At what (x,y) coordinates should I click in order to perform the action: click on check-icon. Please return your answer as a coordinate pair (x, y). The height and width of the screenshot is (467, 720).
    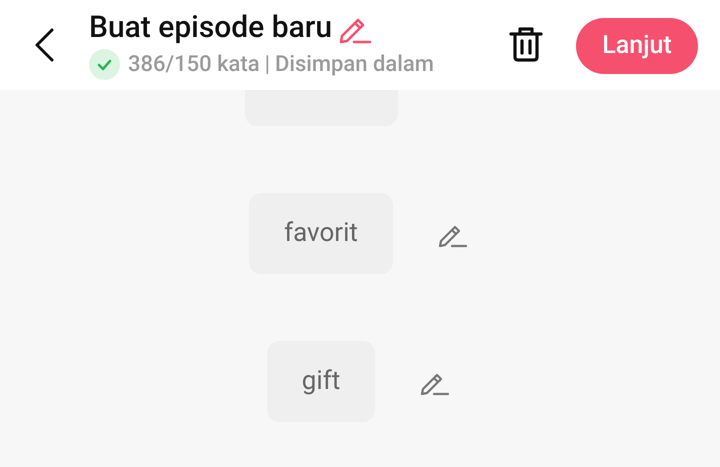
    Looking at the image, I should click on (104, 64).